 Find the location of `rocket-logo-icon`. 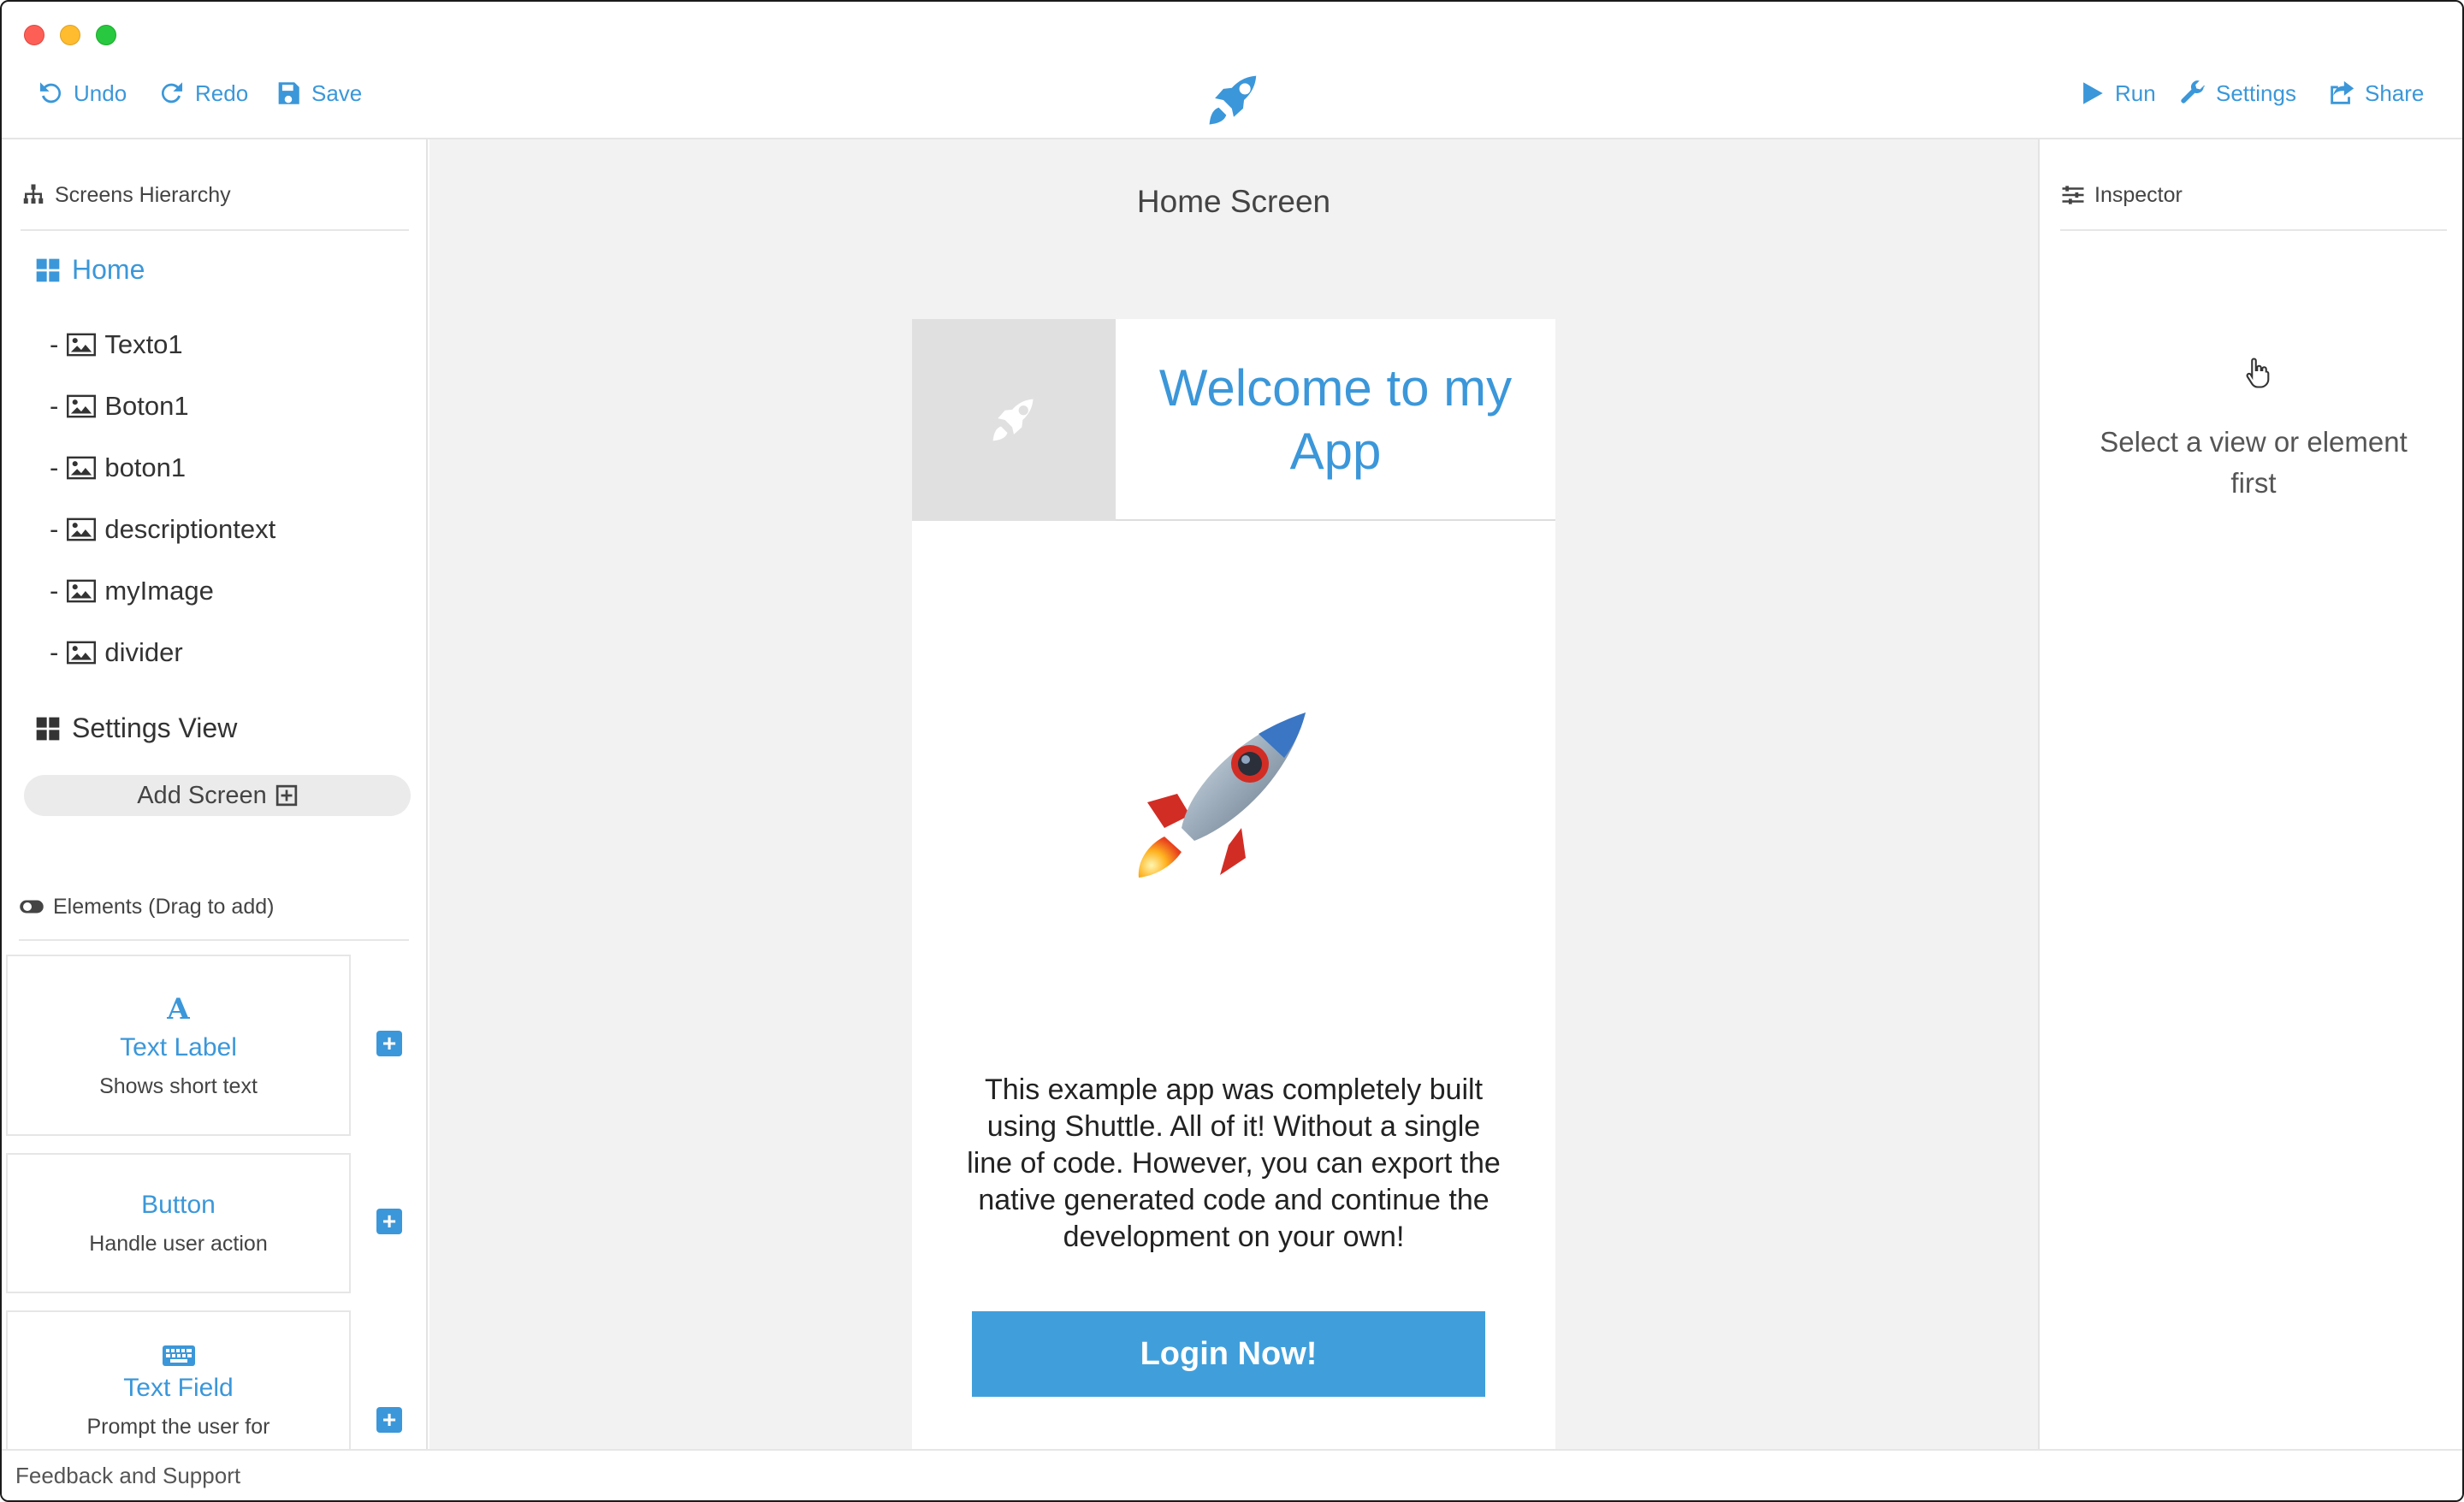

rocket-logo-icon is located at coordinates (1234, 99).